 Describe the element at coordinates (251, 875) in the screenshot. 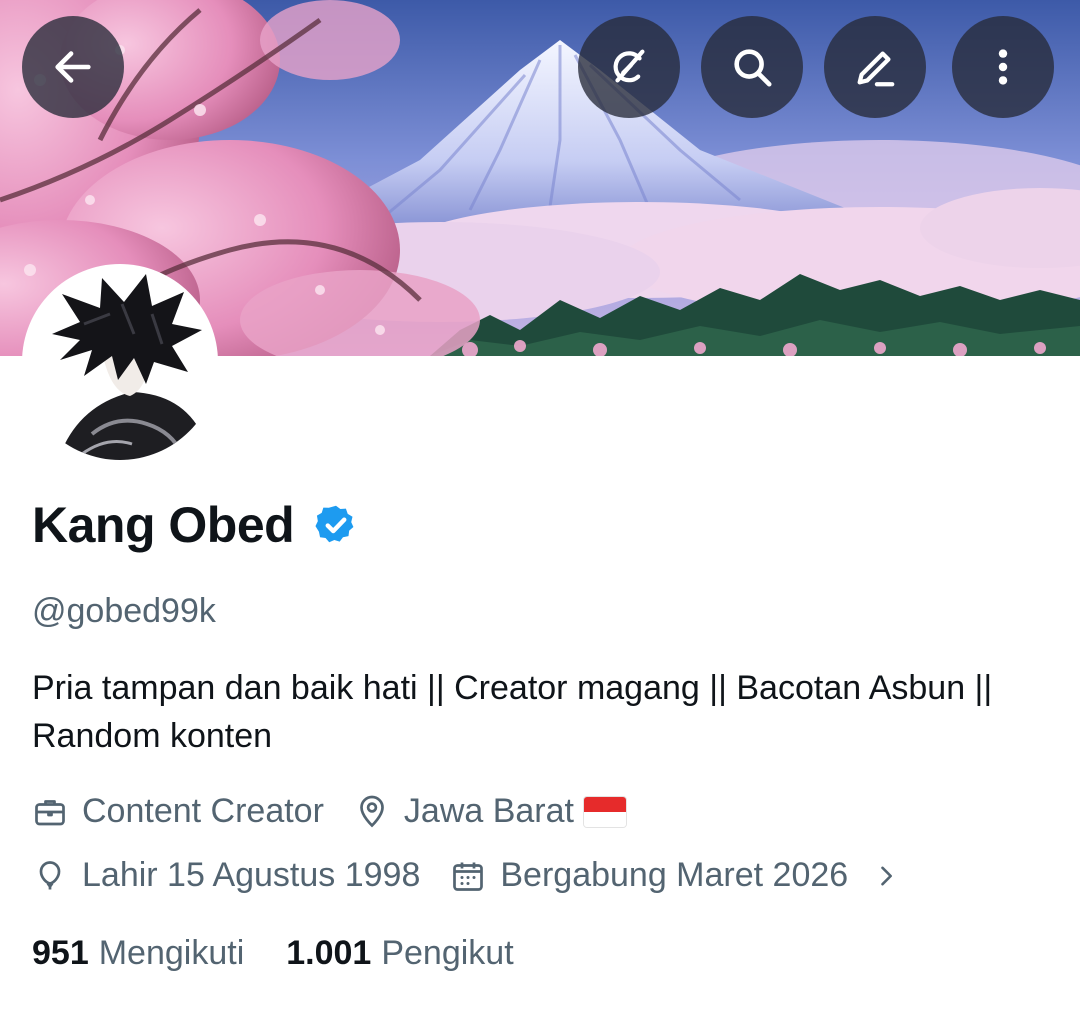

I see `birthday-text: Lahir 15 Agustus 1998` at that location.